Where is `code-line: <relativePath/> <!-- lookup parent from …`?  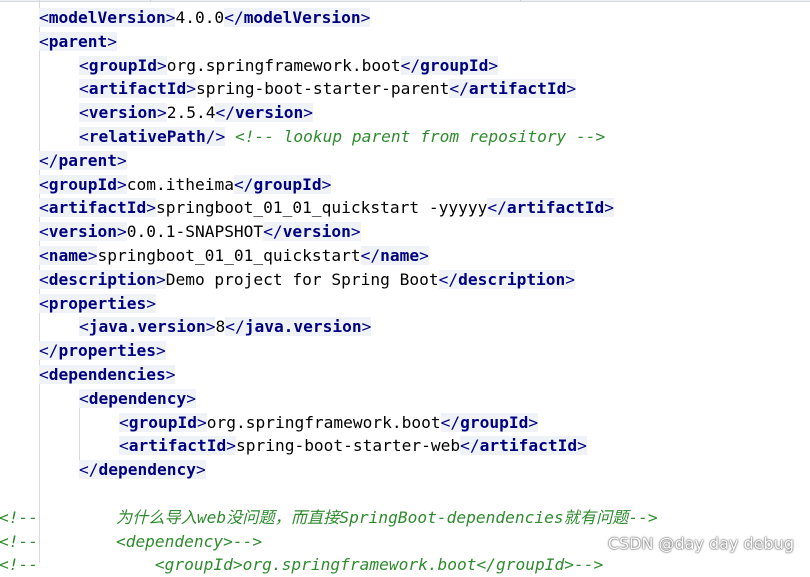
code-line: <relativePath/> <!-- lookup parent from … is located at coordinates (342, 137).